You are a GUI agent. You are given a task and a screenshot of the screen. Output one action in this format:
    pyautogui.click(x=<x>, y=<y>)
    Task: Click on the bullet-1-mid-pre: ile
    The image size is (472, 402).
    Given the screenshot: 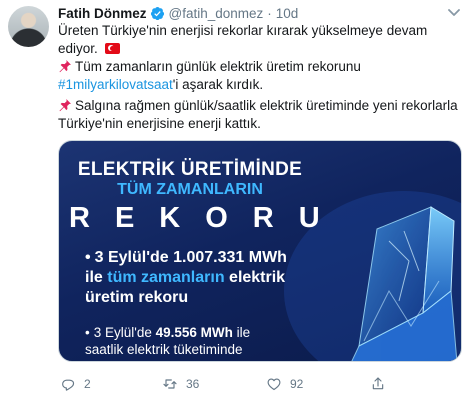 What is the action you would take?
    pyautogui.click(x=96, y=277)
    